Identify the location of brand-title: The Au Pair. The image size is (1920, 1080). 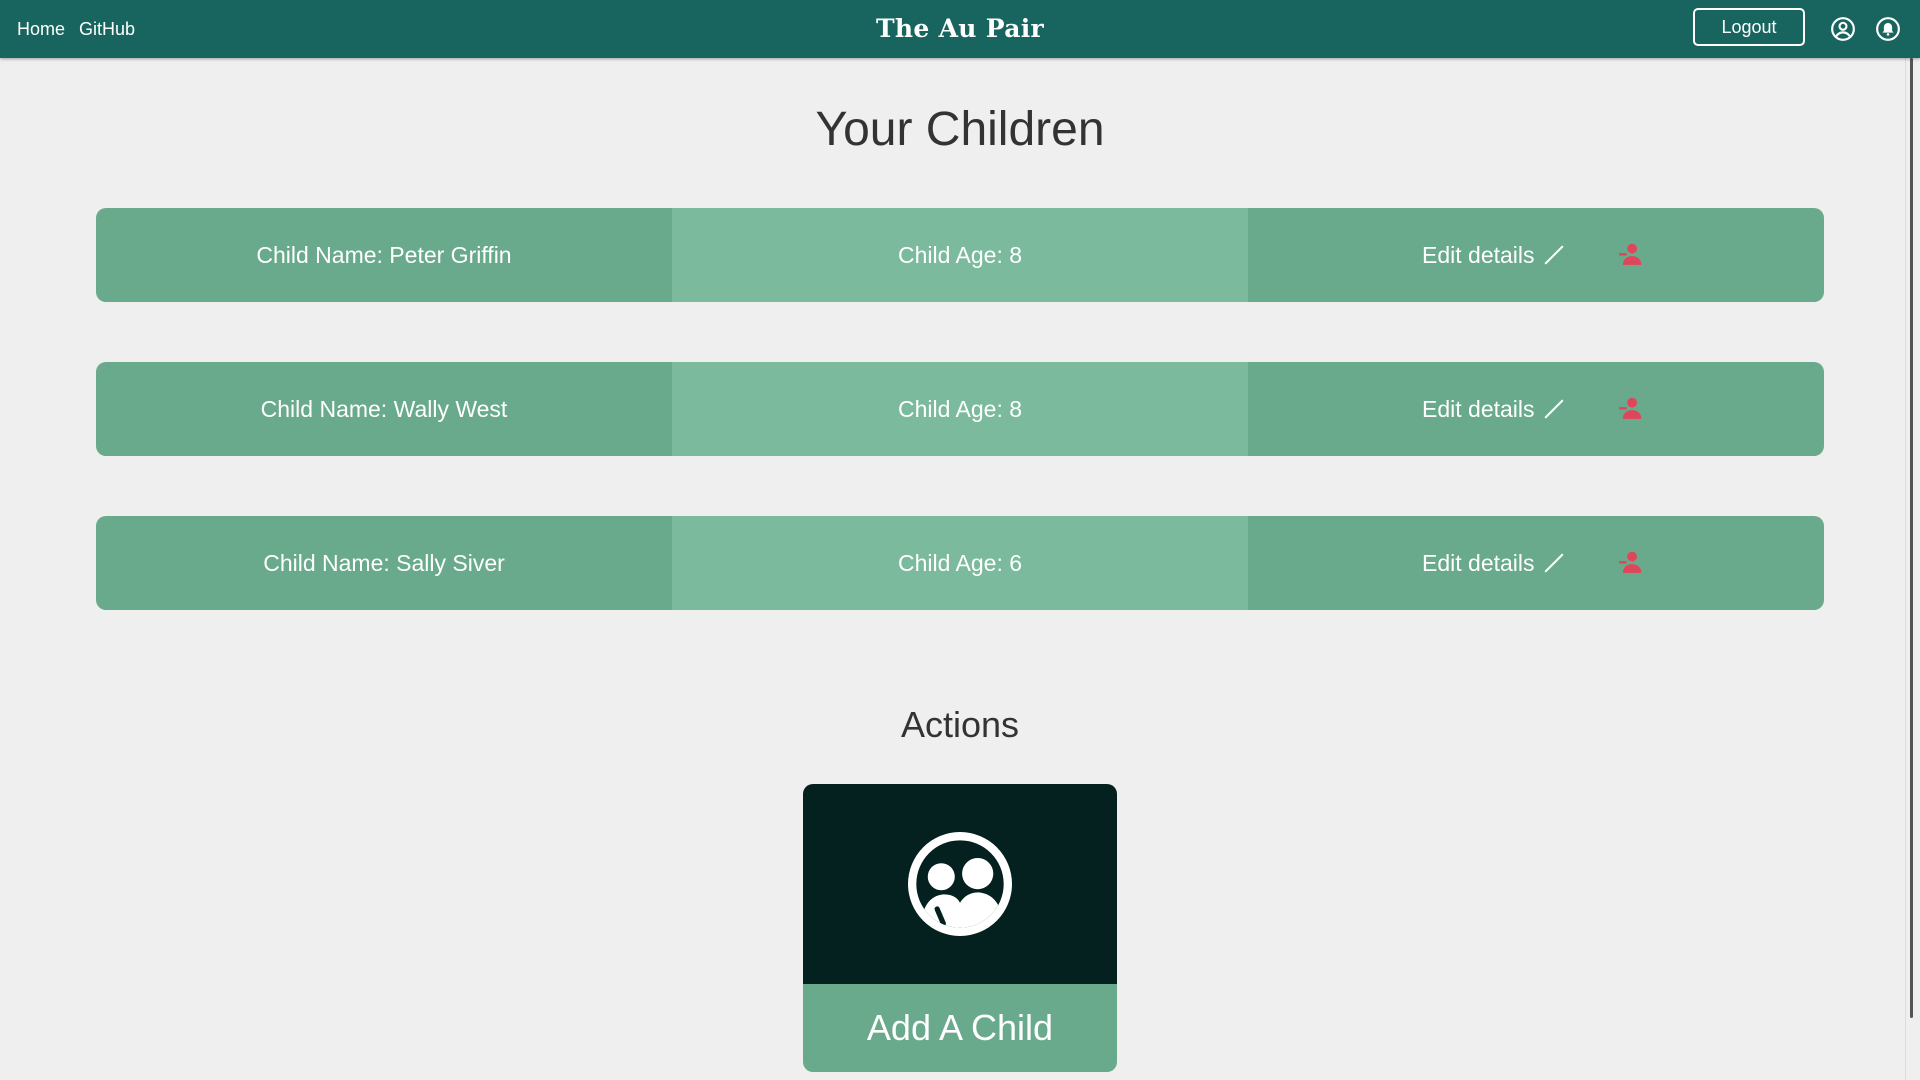
(960, 28).